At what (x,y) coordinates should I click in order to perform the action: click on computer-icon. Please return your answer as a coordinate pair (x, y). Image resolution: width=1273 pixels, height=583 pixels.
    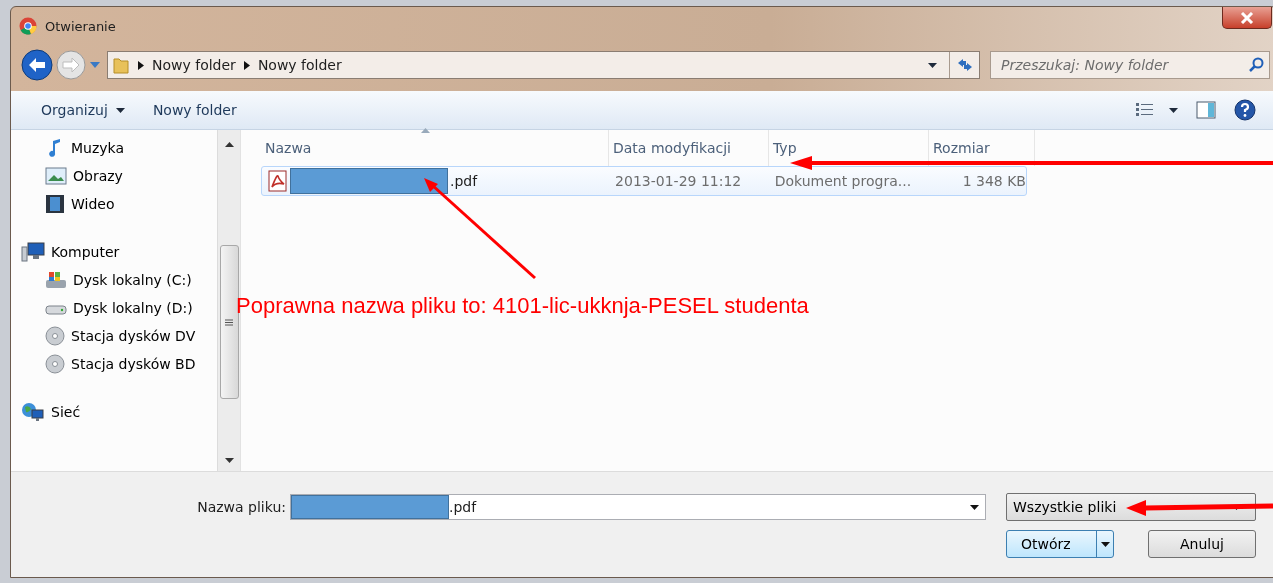
    Looking at the image, I should click on (33, 252).